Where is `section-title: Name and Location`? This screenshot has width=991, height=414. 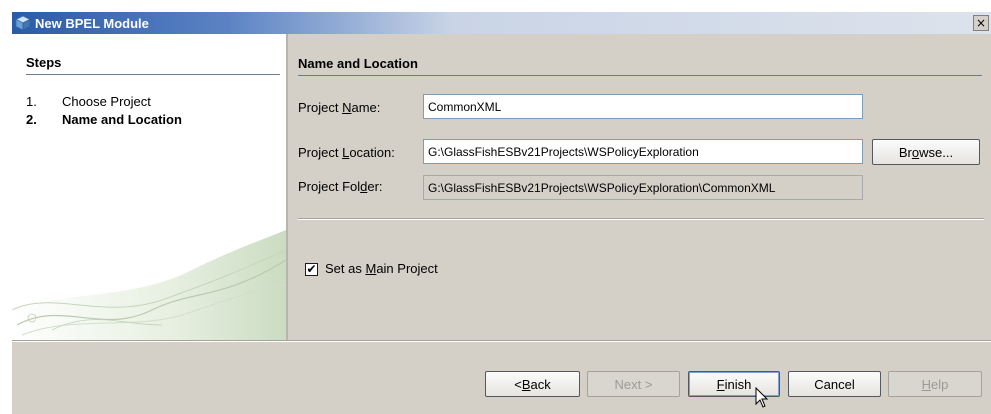
section-title: Name and Location is located at coordinates (358, 63).